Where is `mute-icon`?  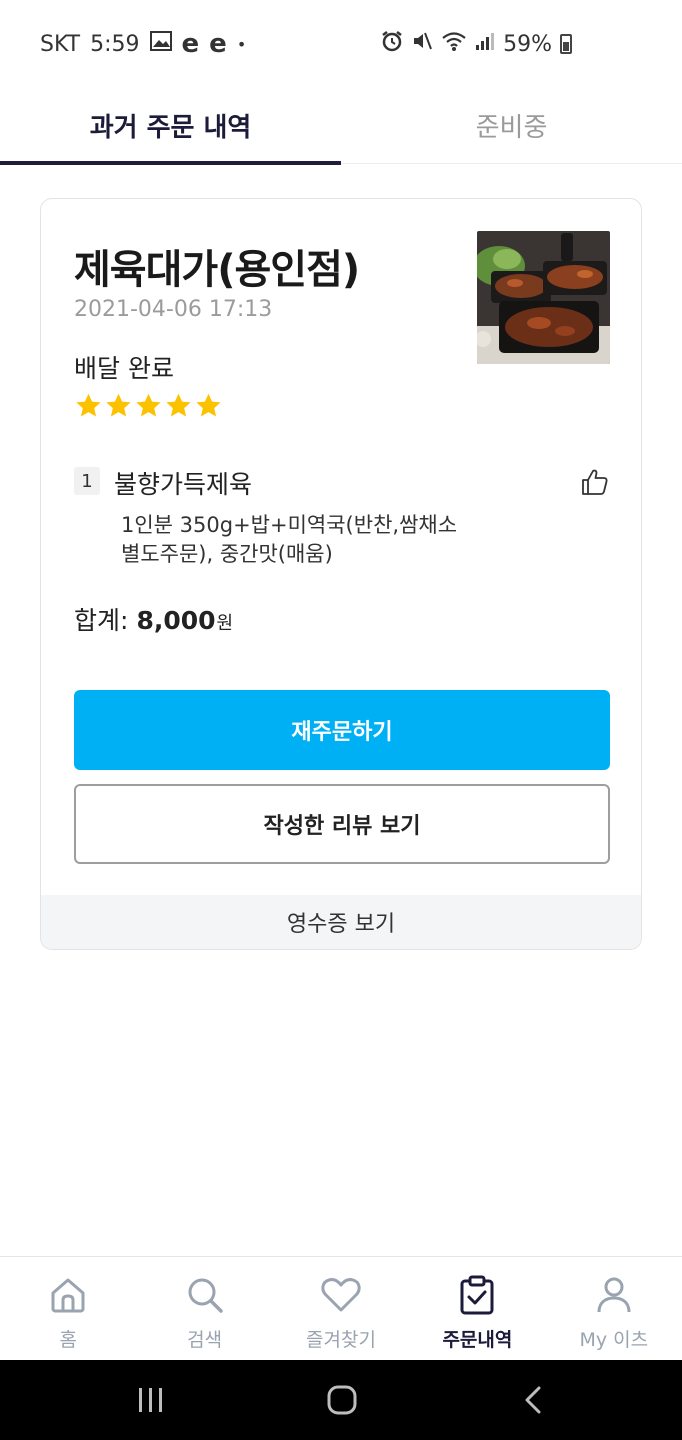
mute-icon is located at coordinates (422, 44).